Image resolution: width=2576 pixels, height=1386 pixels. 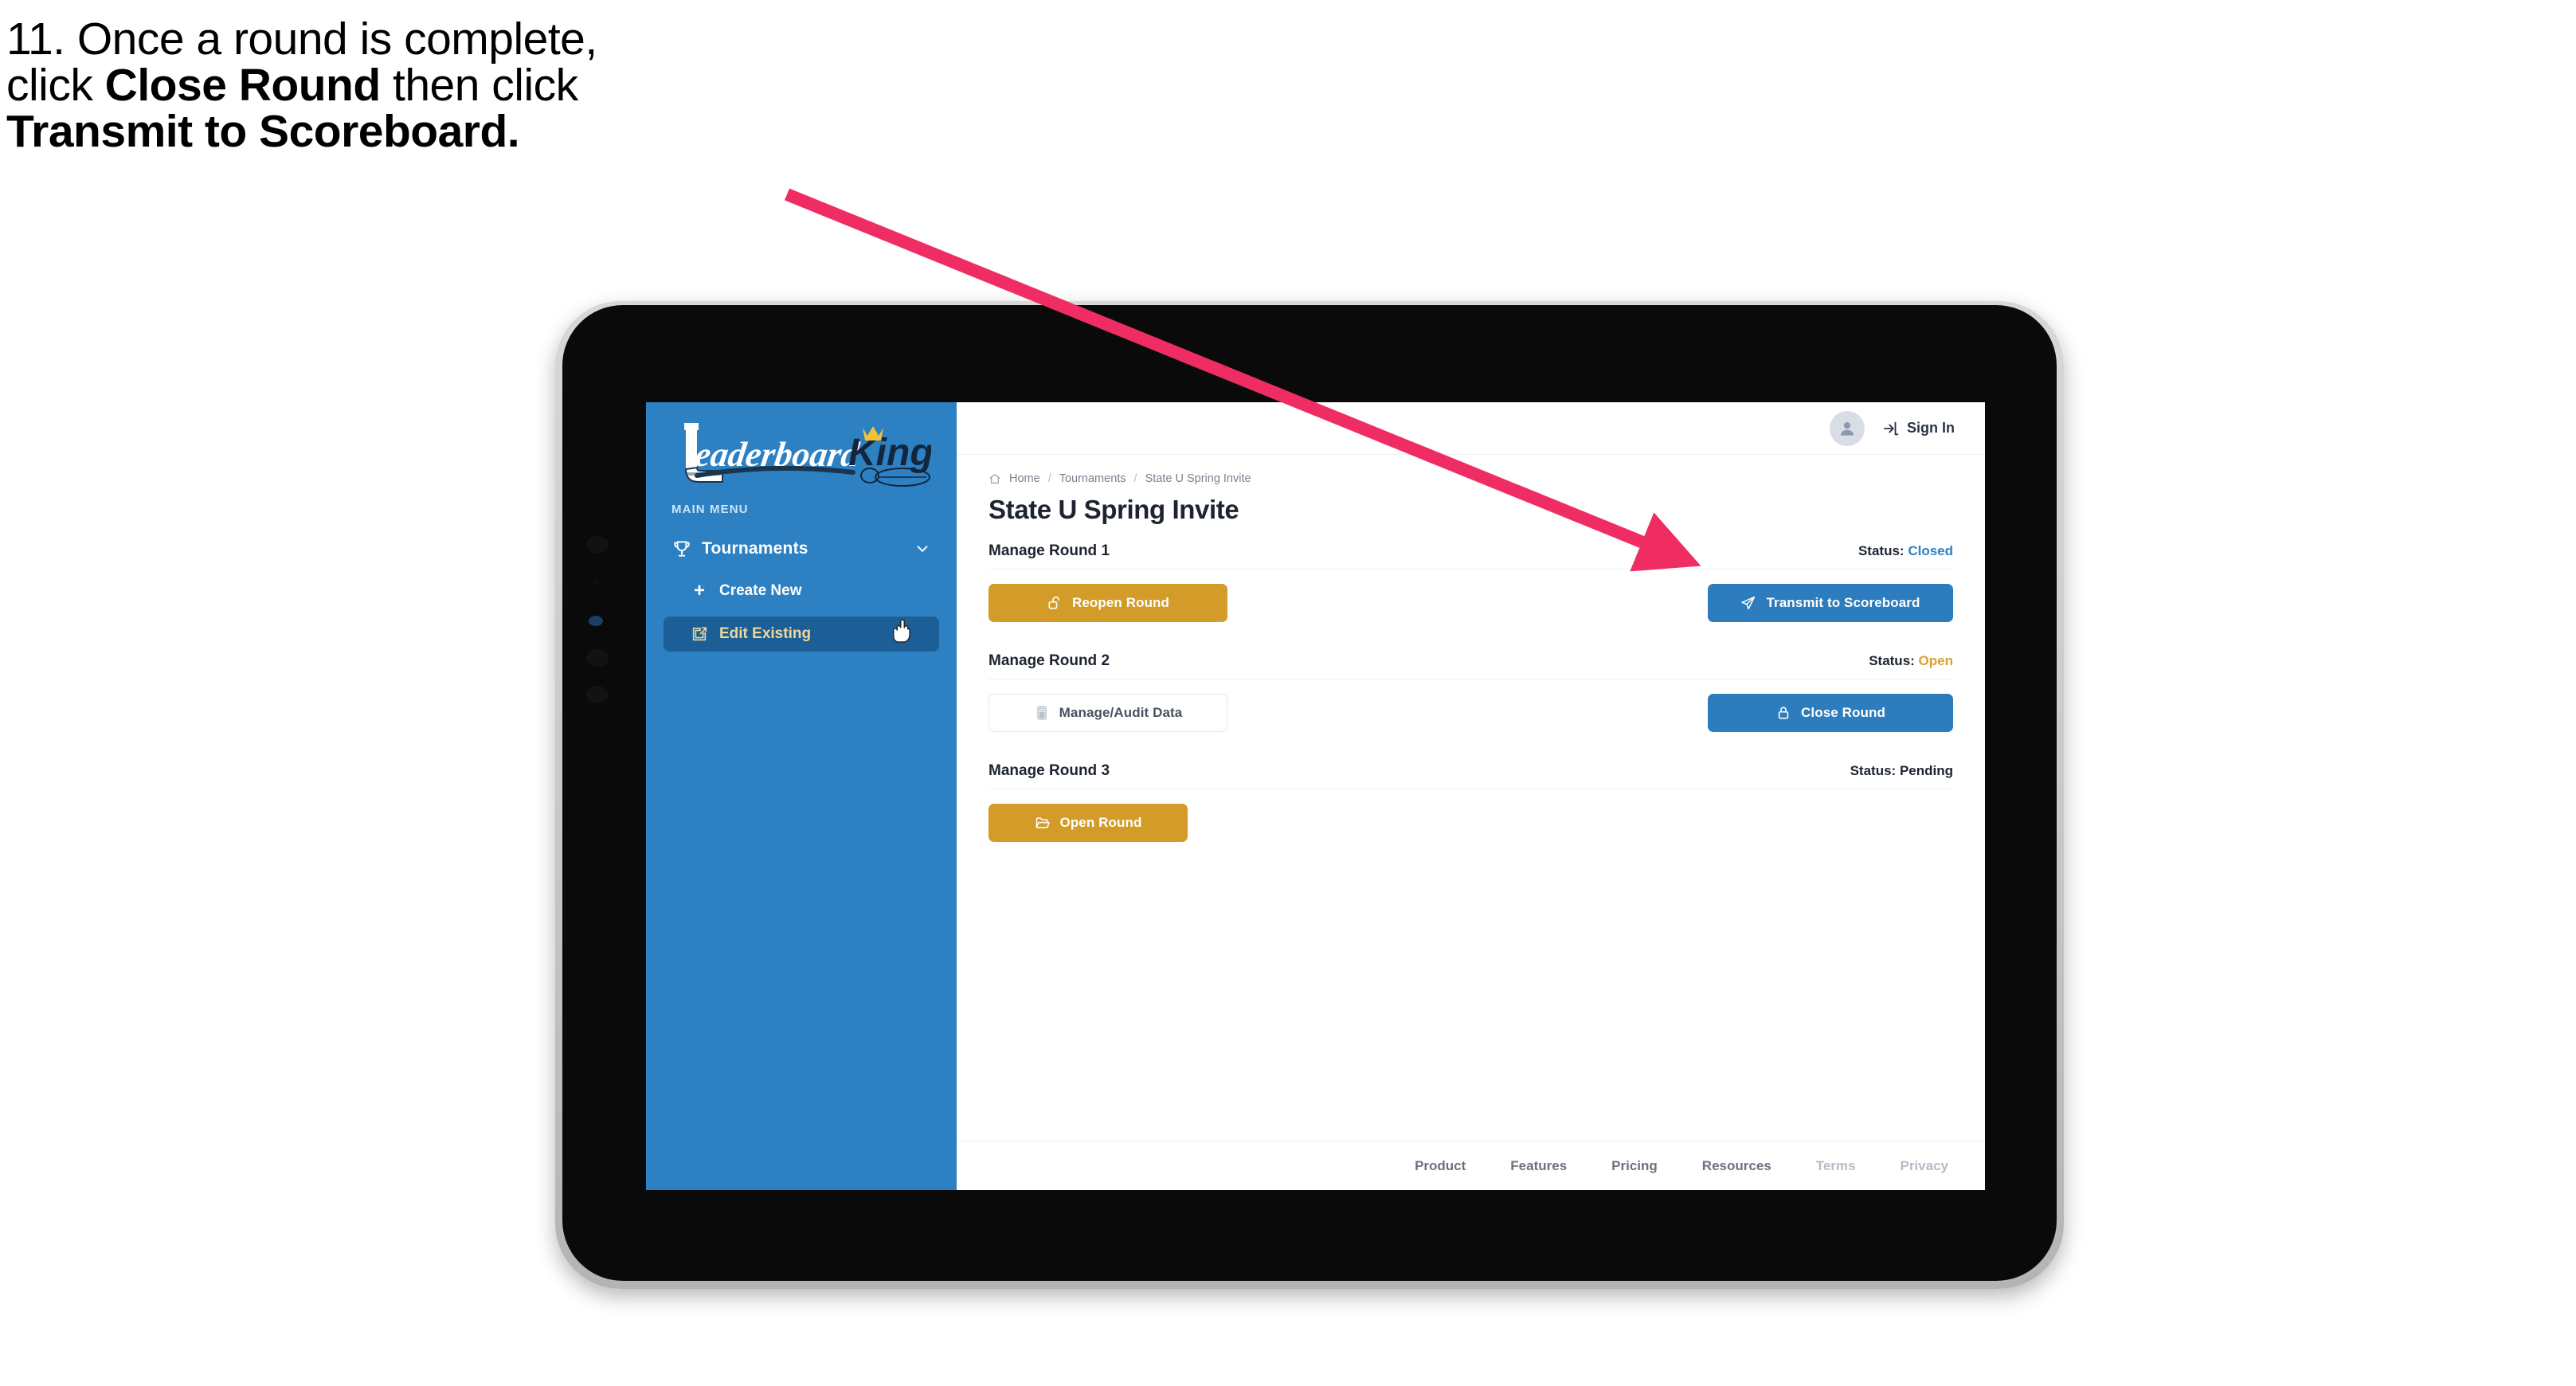 I want to click on sidebar-group-label: Tournaments, so click(x=755, y=548).